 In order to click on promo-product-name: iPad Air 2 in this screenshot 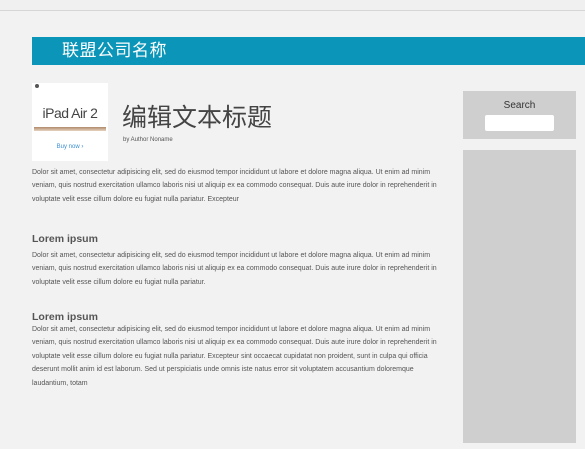, I will do `click(70, 113)`.